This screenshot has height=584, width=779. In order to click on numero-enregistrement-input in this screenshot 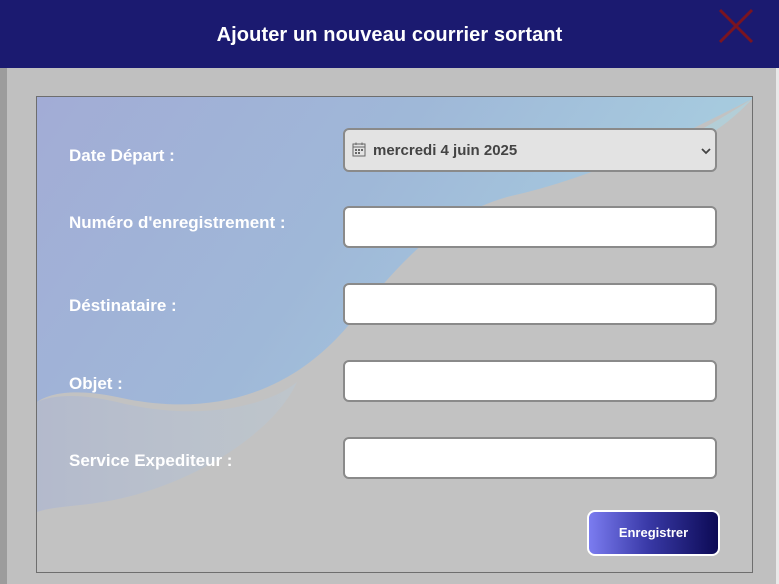, I will do `click(530, 227)`.